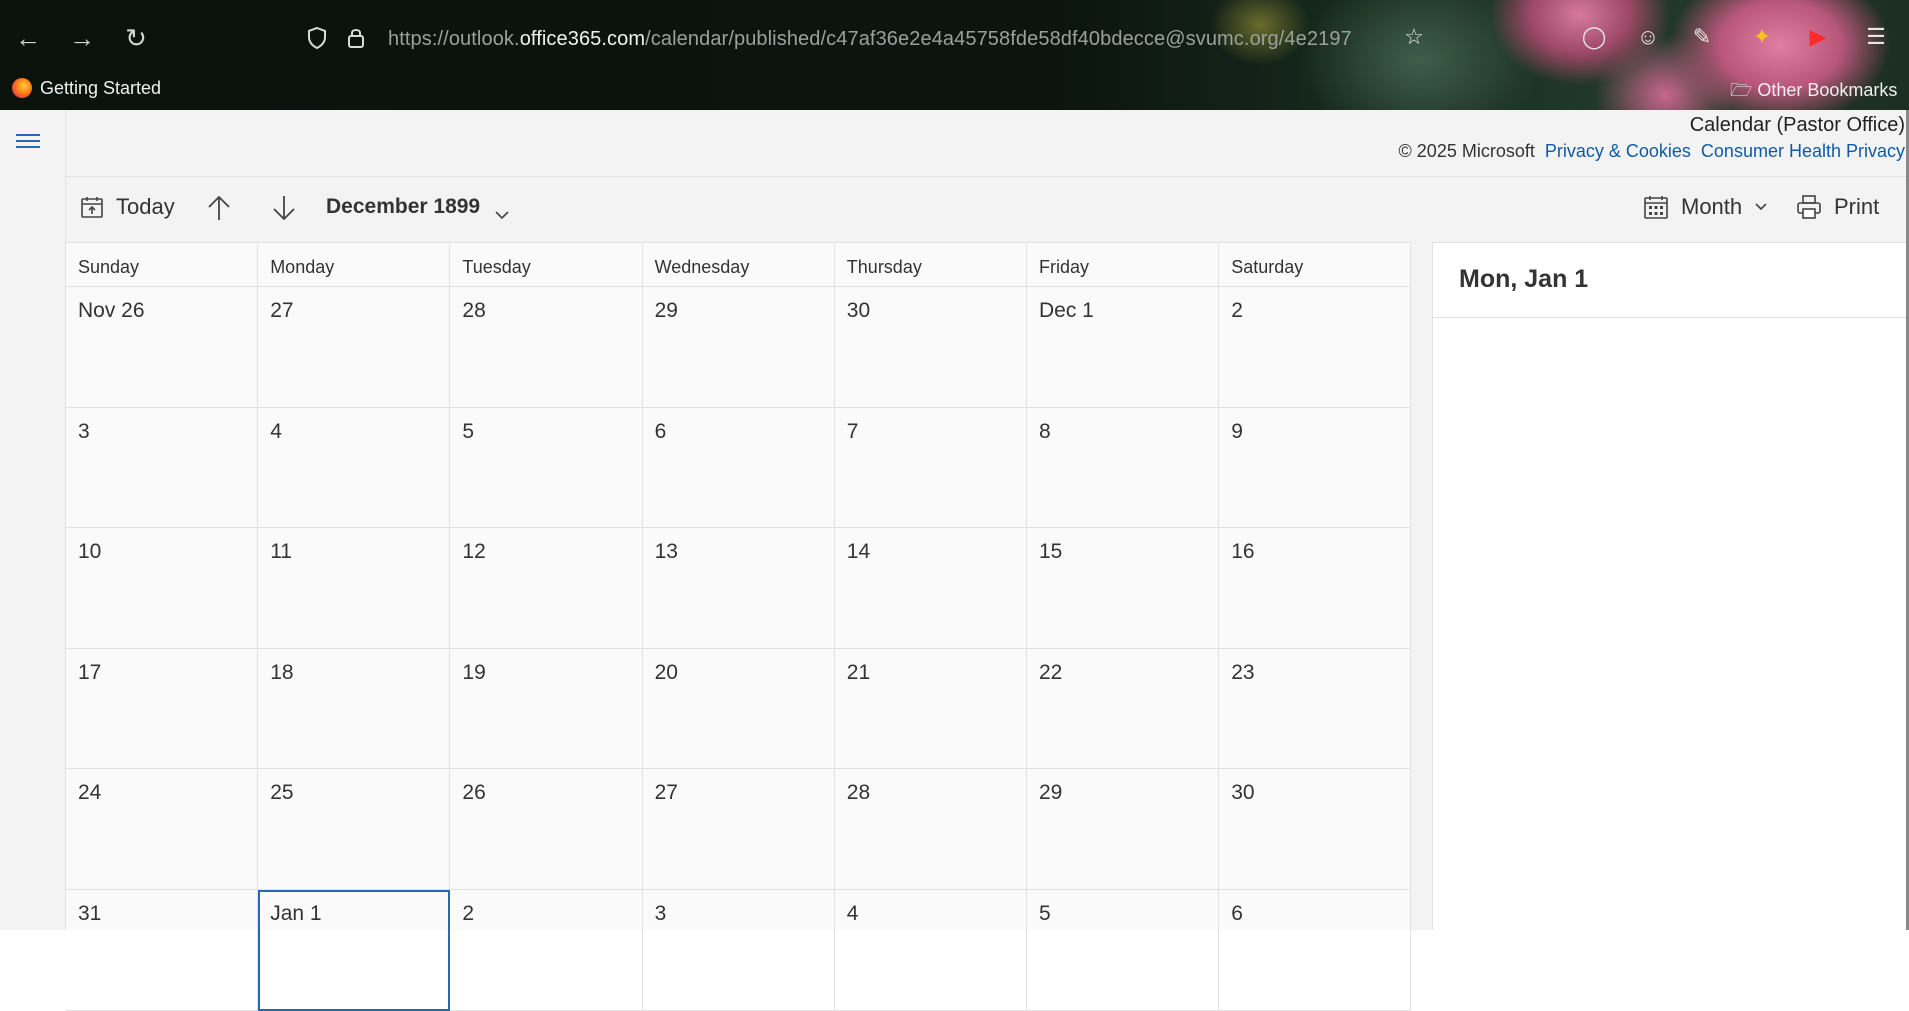 The width and height of the screenshot is (1909, 1011). What do you see at coordinates (82, 38) in the screenshot?
I see `forward-arrow-icon: →` at bounding box center [82, 38].